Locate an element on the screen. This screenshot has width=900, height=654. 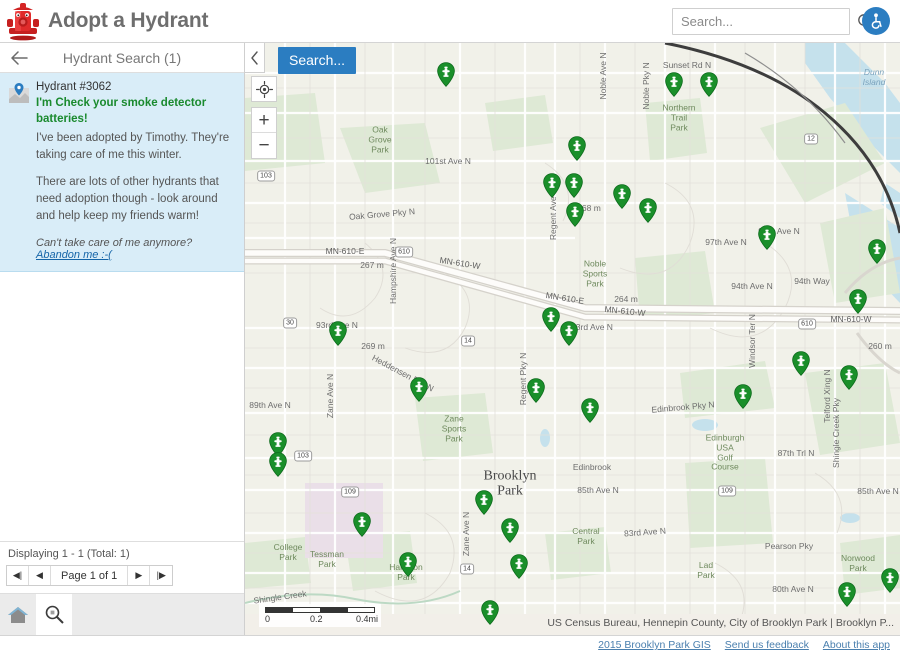
abandon-link: Abandon me :-( is located at coordinates (74, 255).